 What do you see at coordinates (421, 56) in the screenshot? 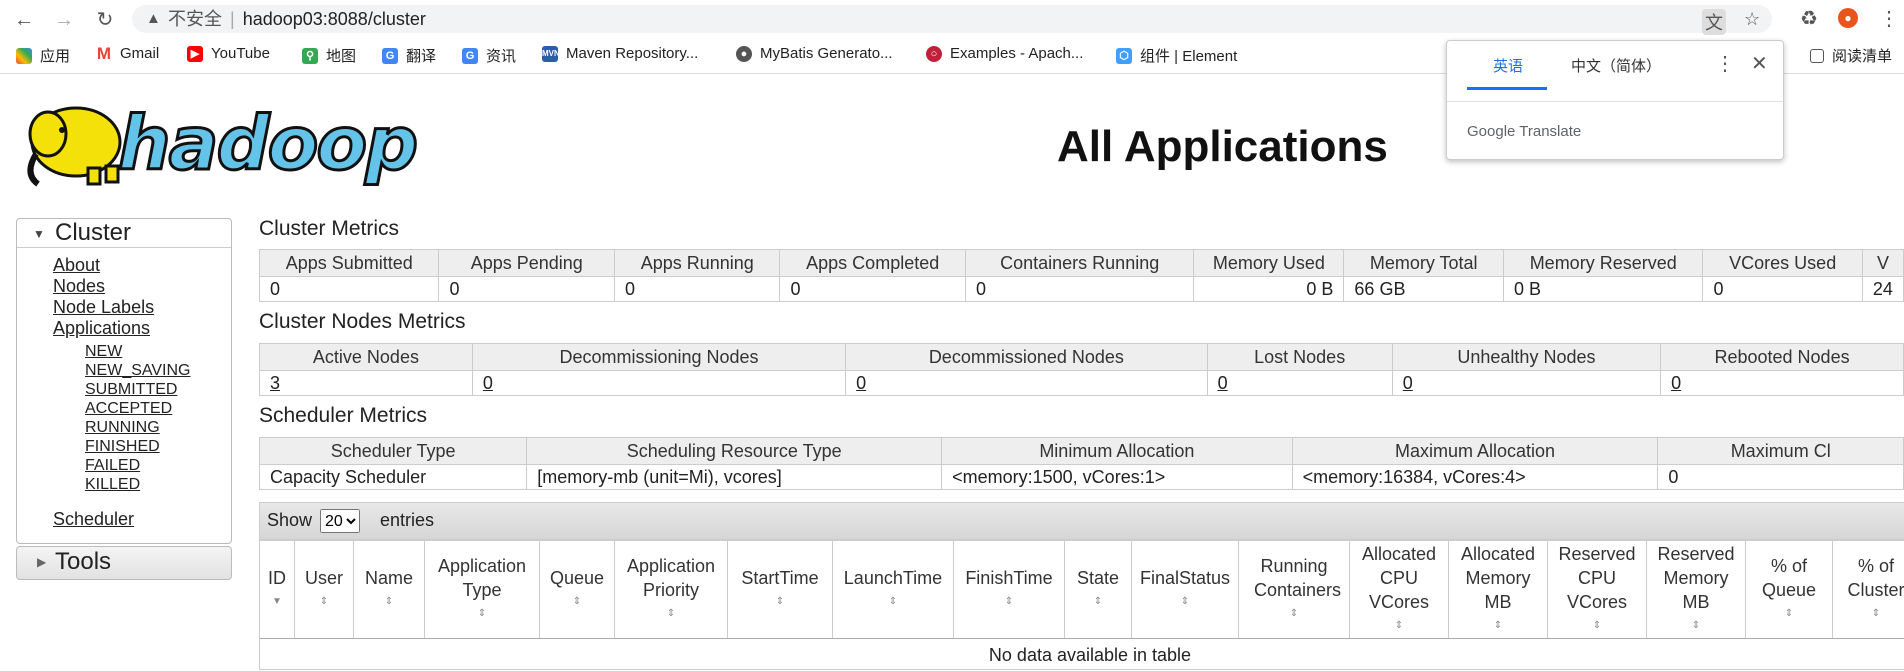
I see `bookmark-label: 翻译` at bounding box center [421, 56].